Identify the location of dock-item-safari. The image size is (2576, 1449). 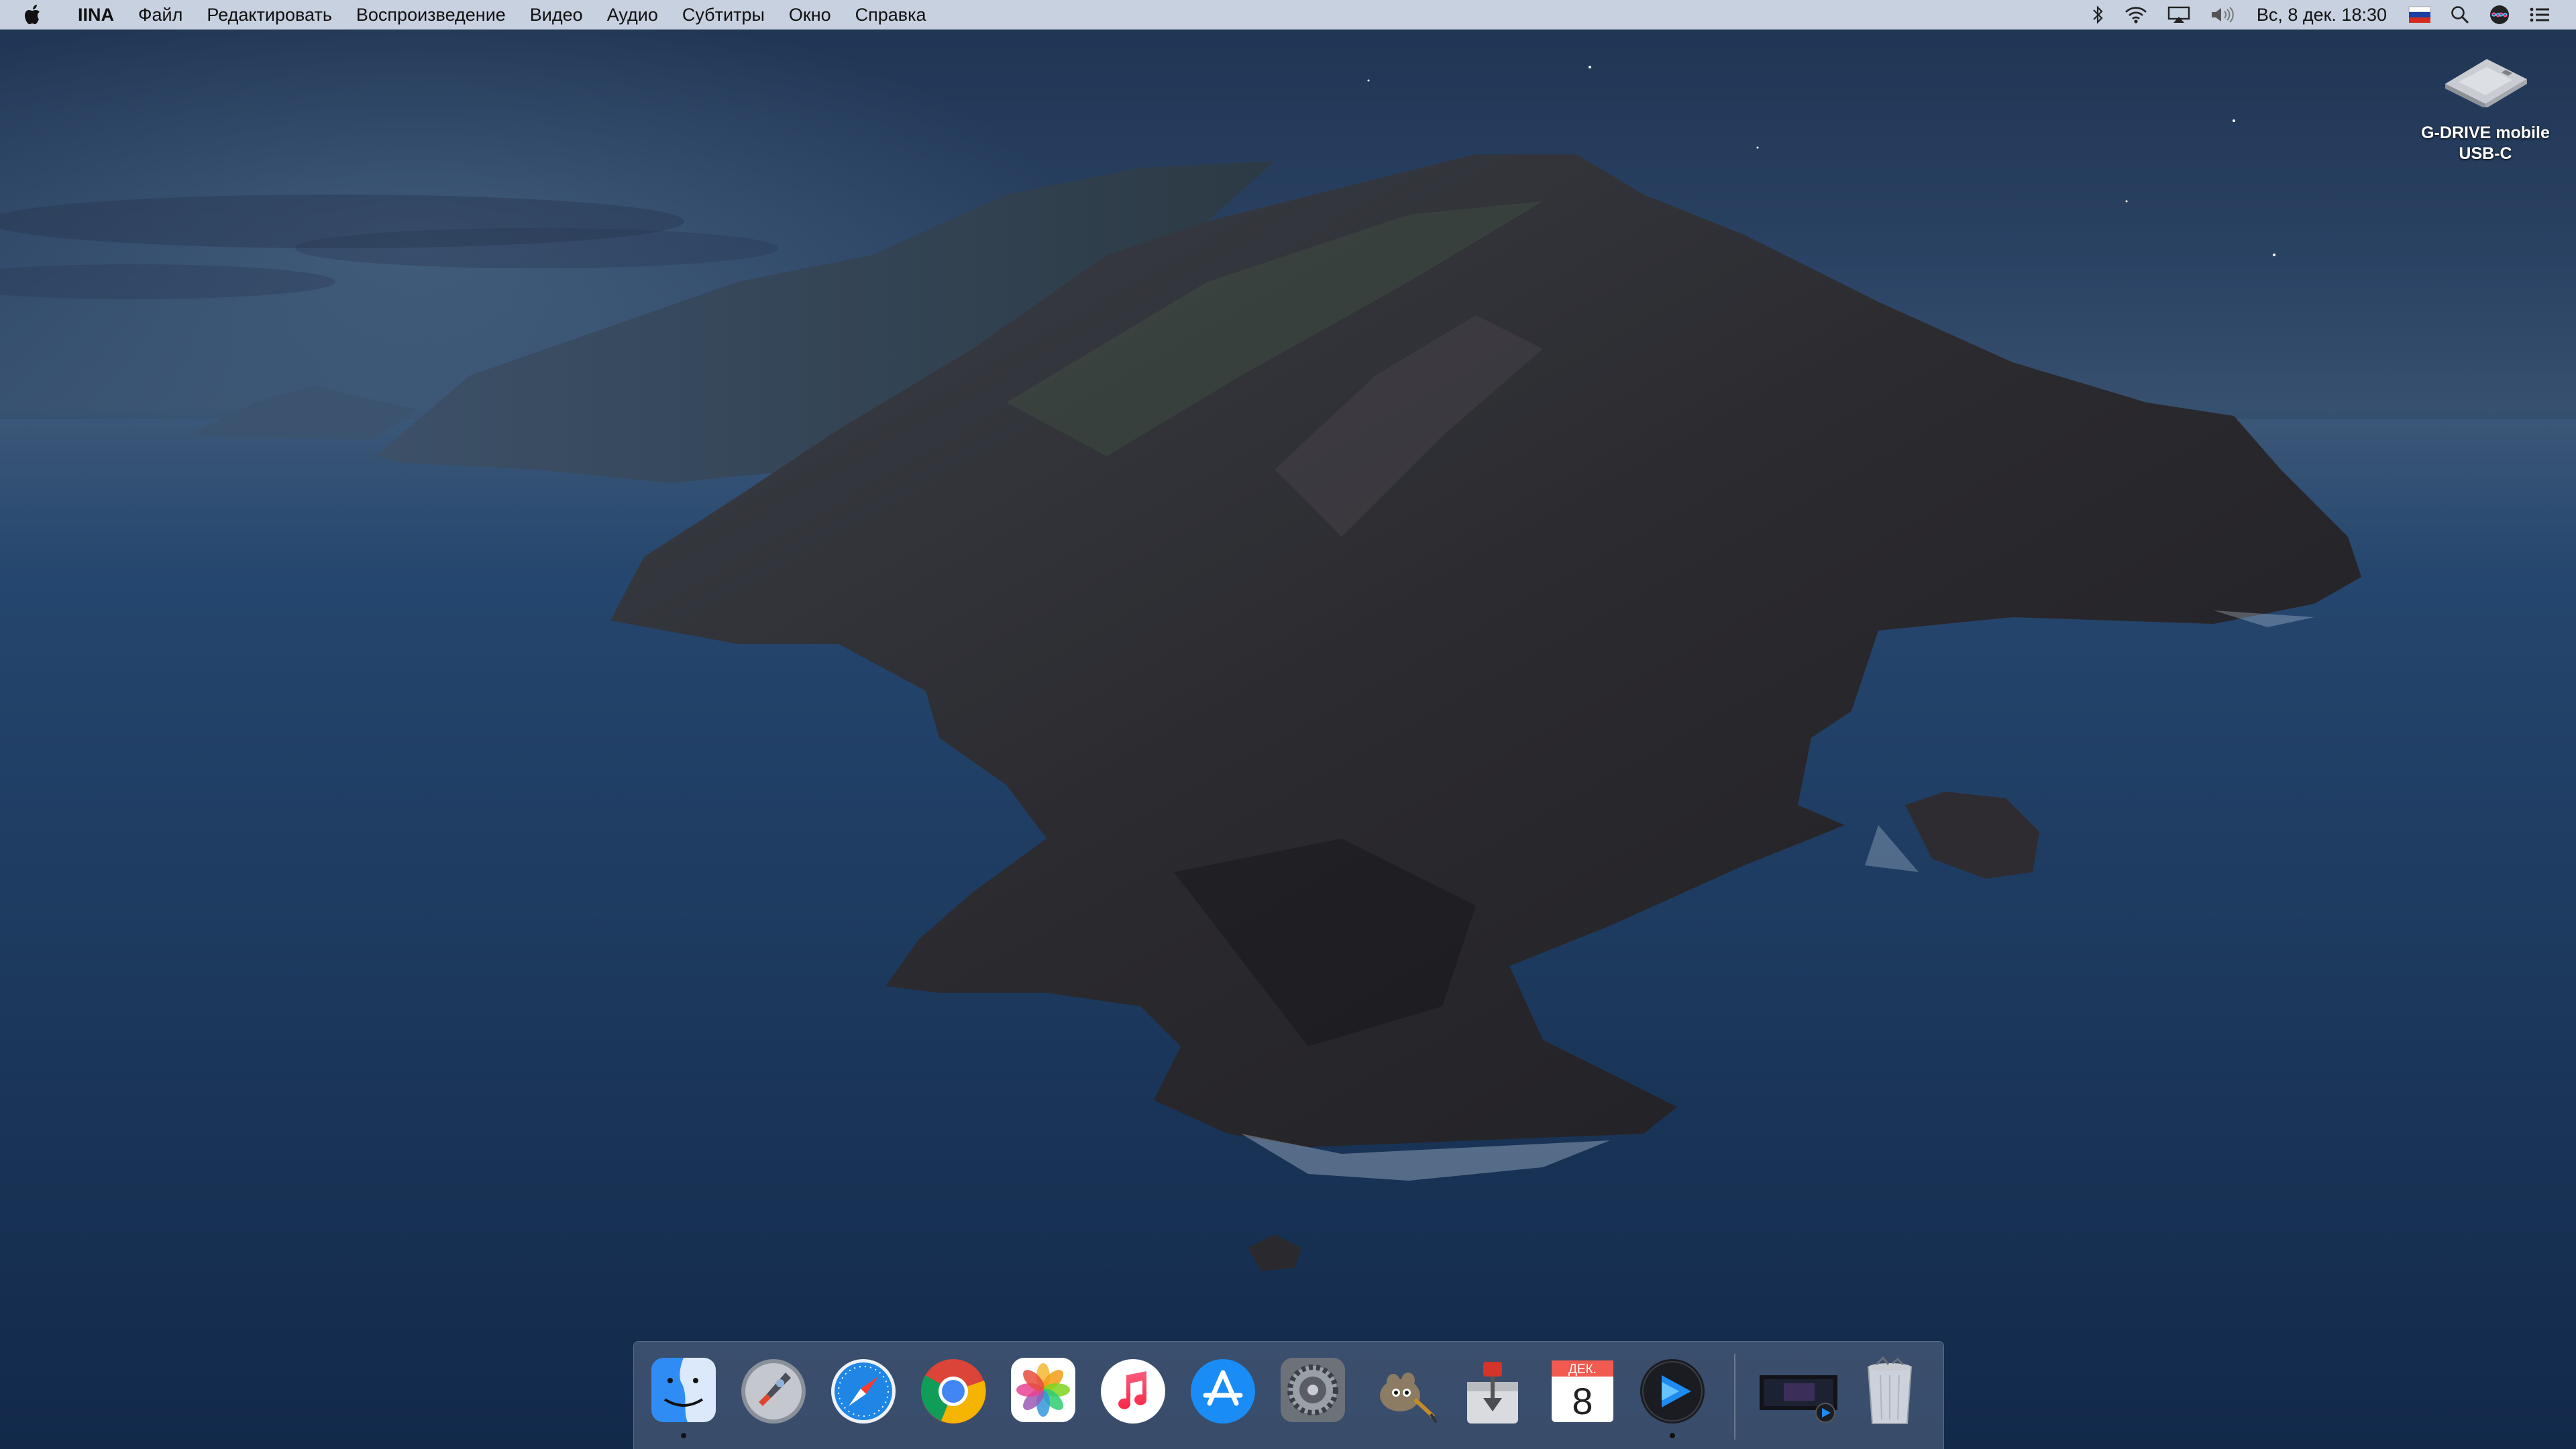
(863, 1391).